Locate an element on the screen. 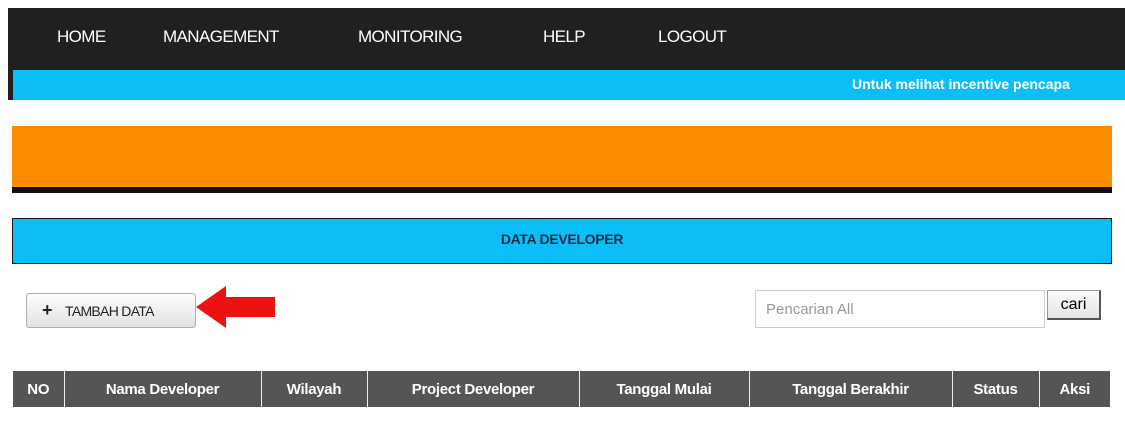 Image resolution: width=1125 pixels, height=442 pixels. banner-divider is located at coordinates (562, 190).